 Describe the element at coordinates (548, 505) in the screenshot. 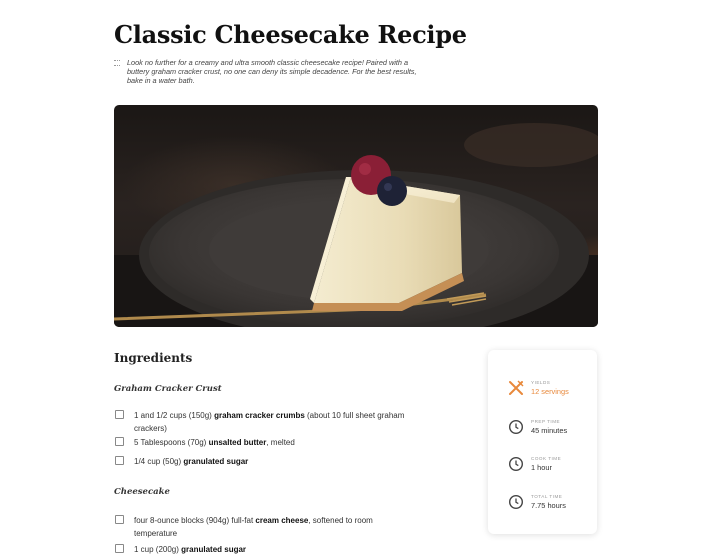

I see `total-time-value: 7.75 hours` at that location.